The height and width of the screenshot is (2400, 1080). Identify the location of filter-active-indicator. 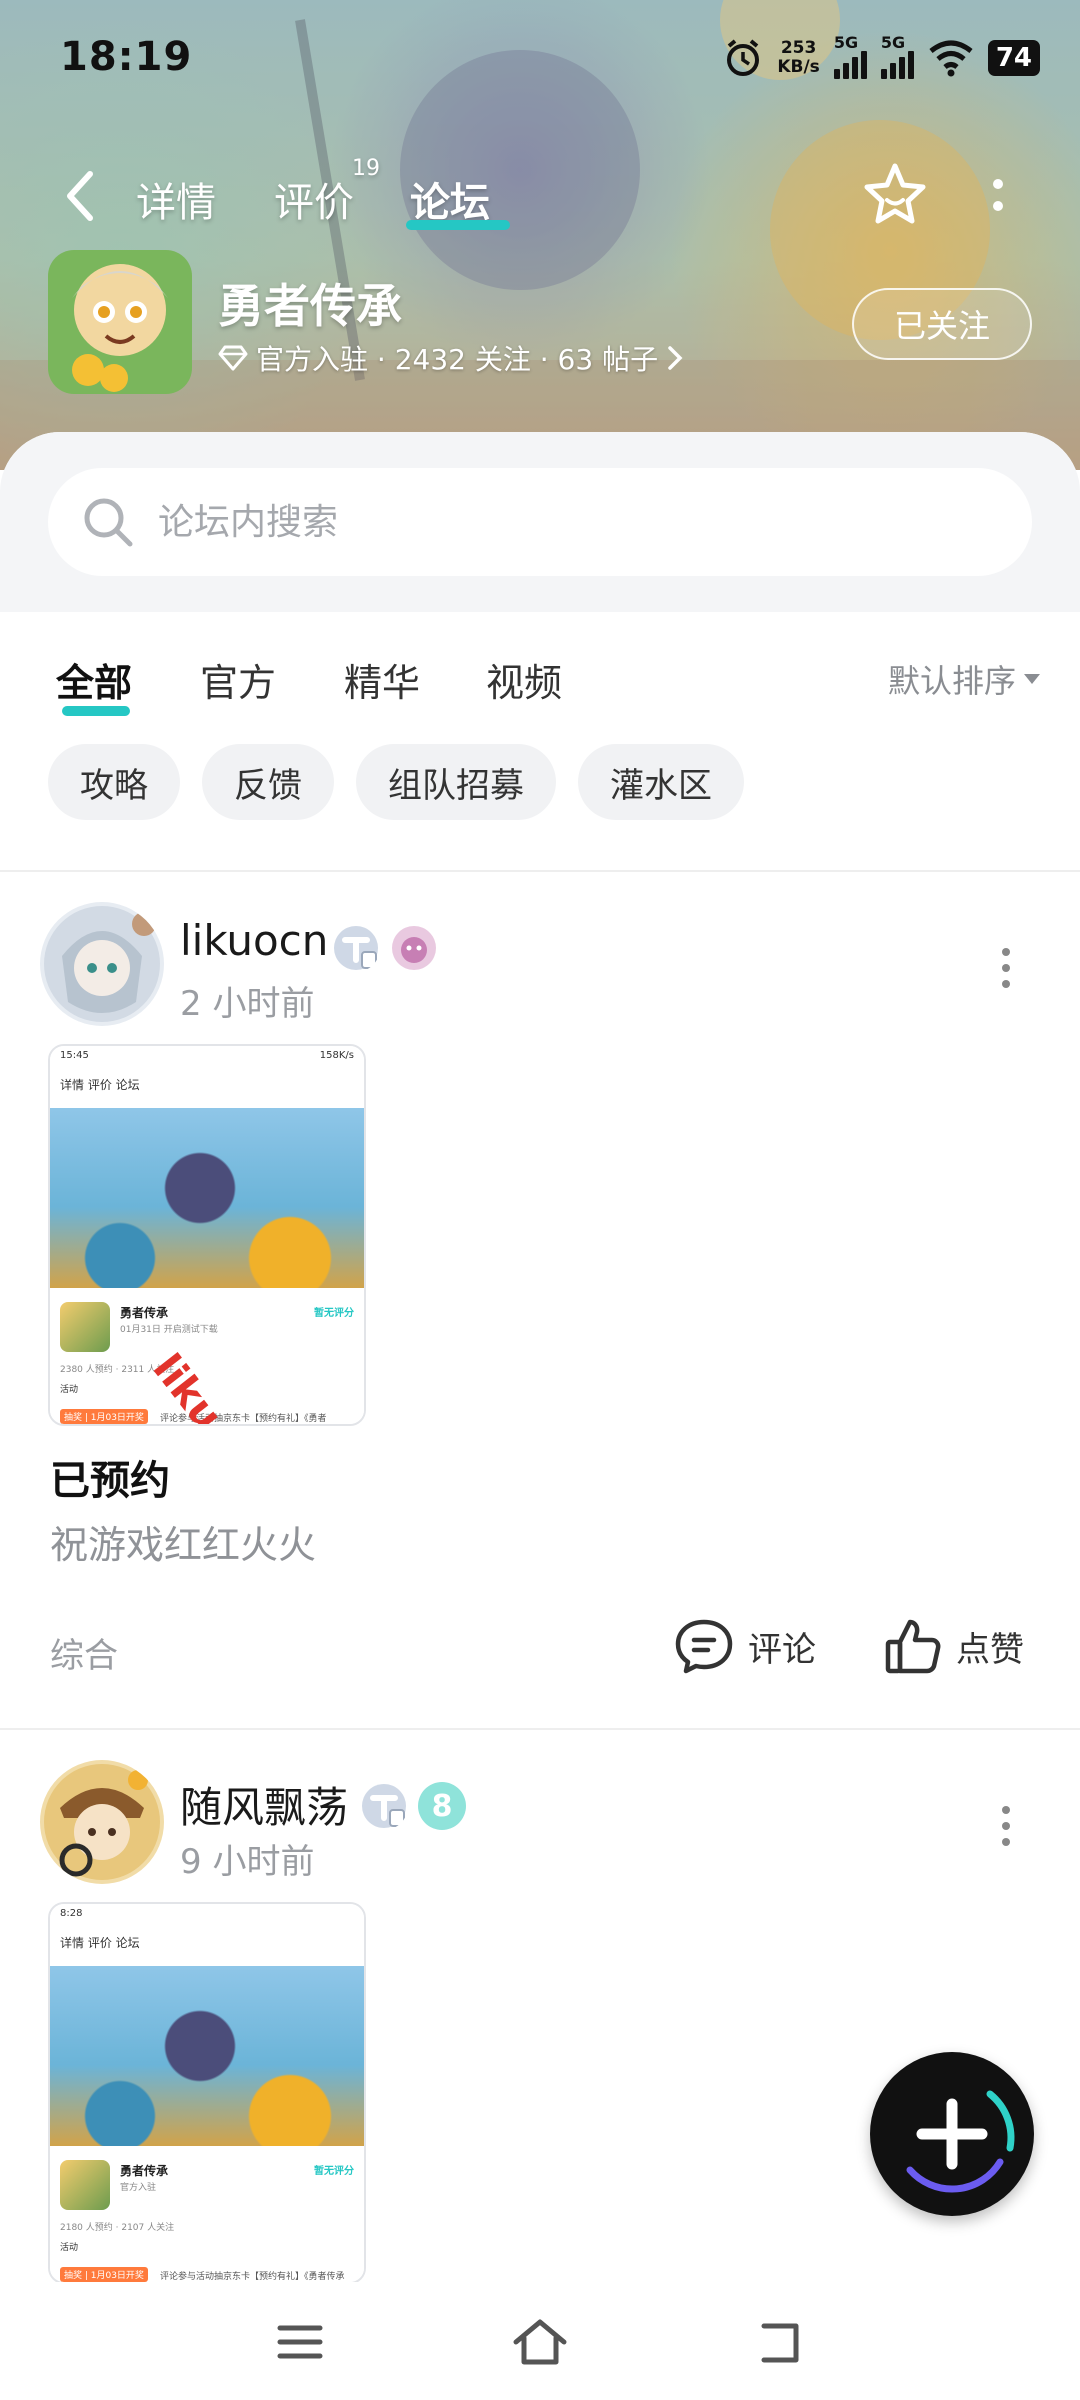
(96, 711).